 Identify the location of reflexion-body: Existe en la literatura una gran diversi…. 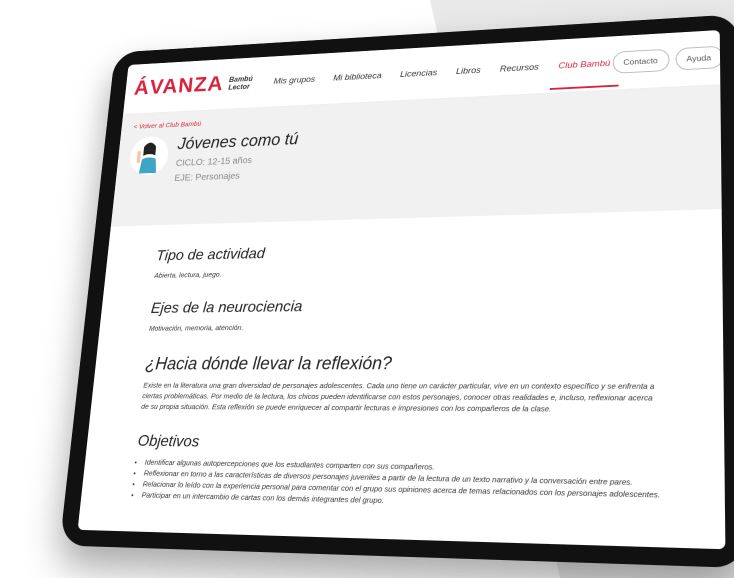
(397, 397).